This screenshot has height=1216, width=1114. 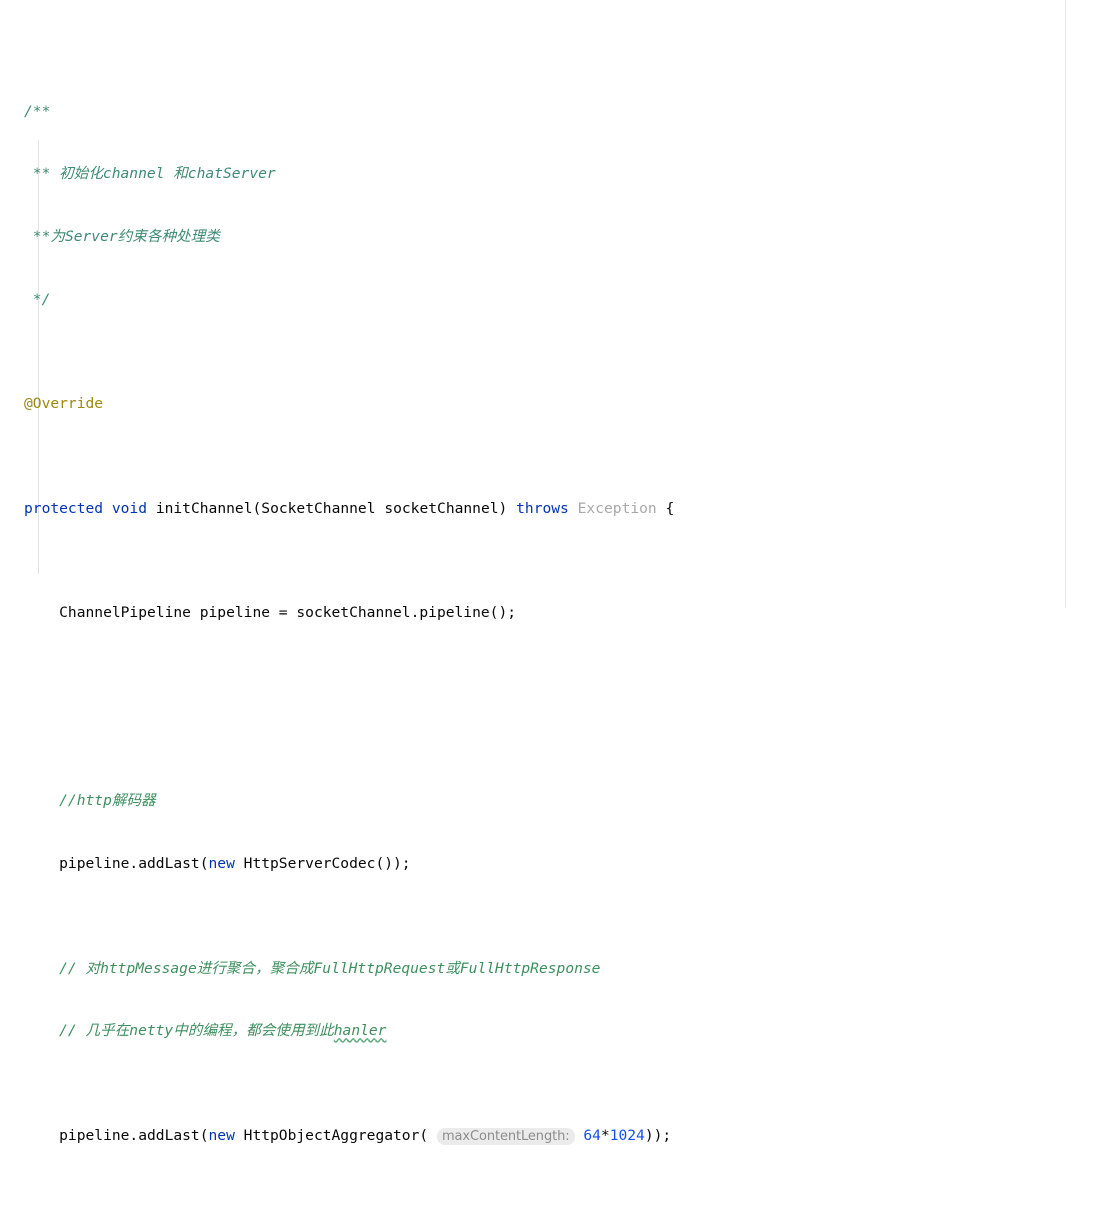 What do you see at coordinates (507, 237) in the screenshot?
I see `code-line-javadoc-2: **为Server约束各种处理类` at bounding box center [507, 237].